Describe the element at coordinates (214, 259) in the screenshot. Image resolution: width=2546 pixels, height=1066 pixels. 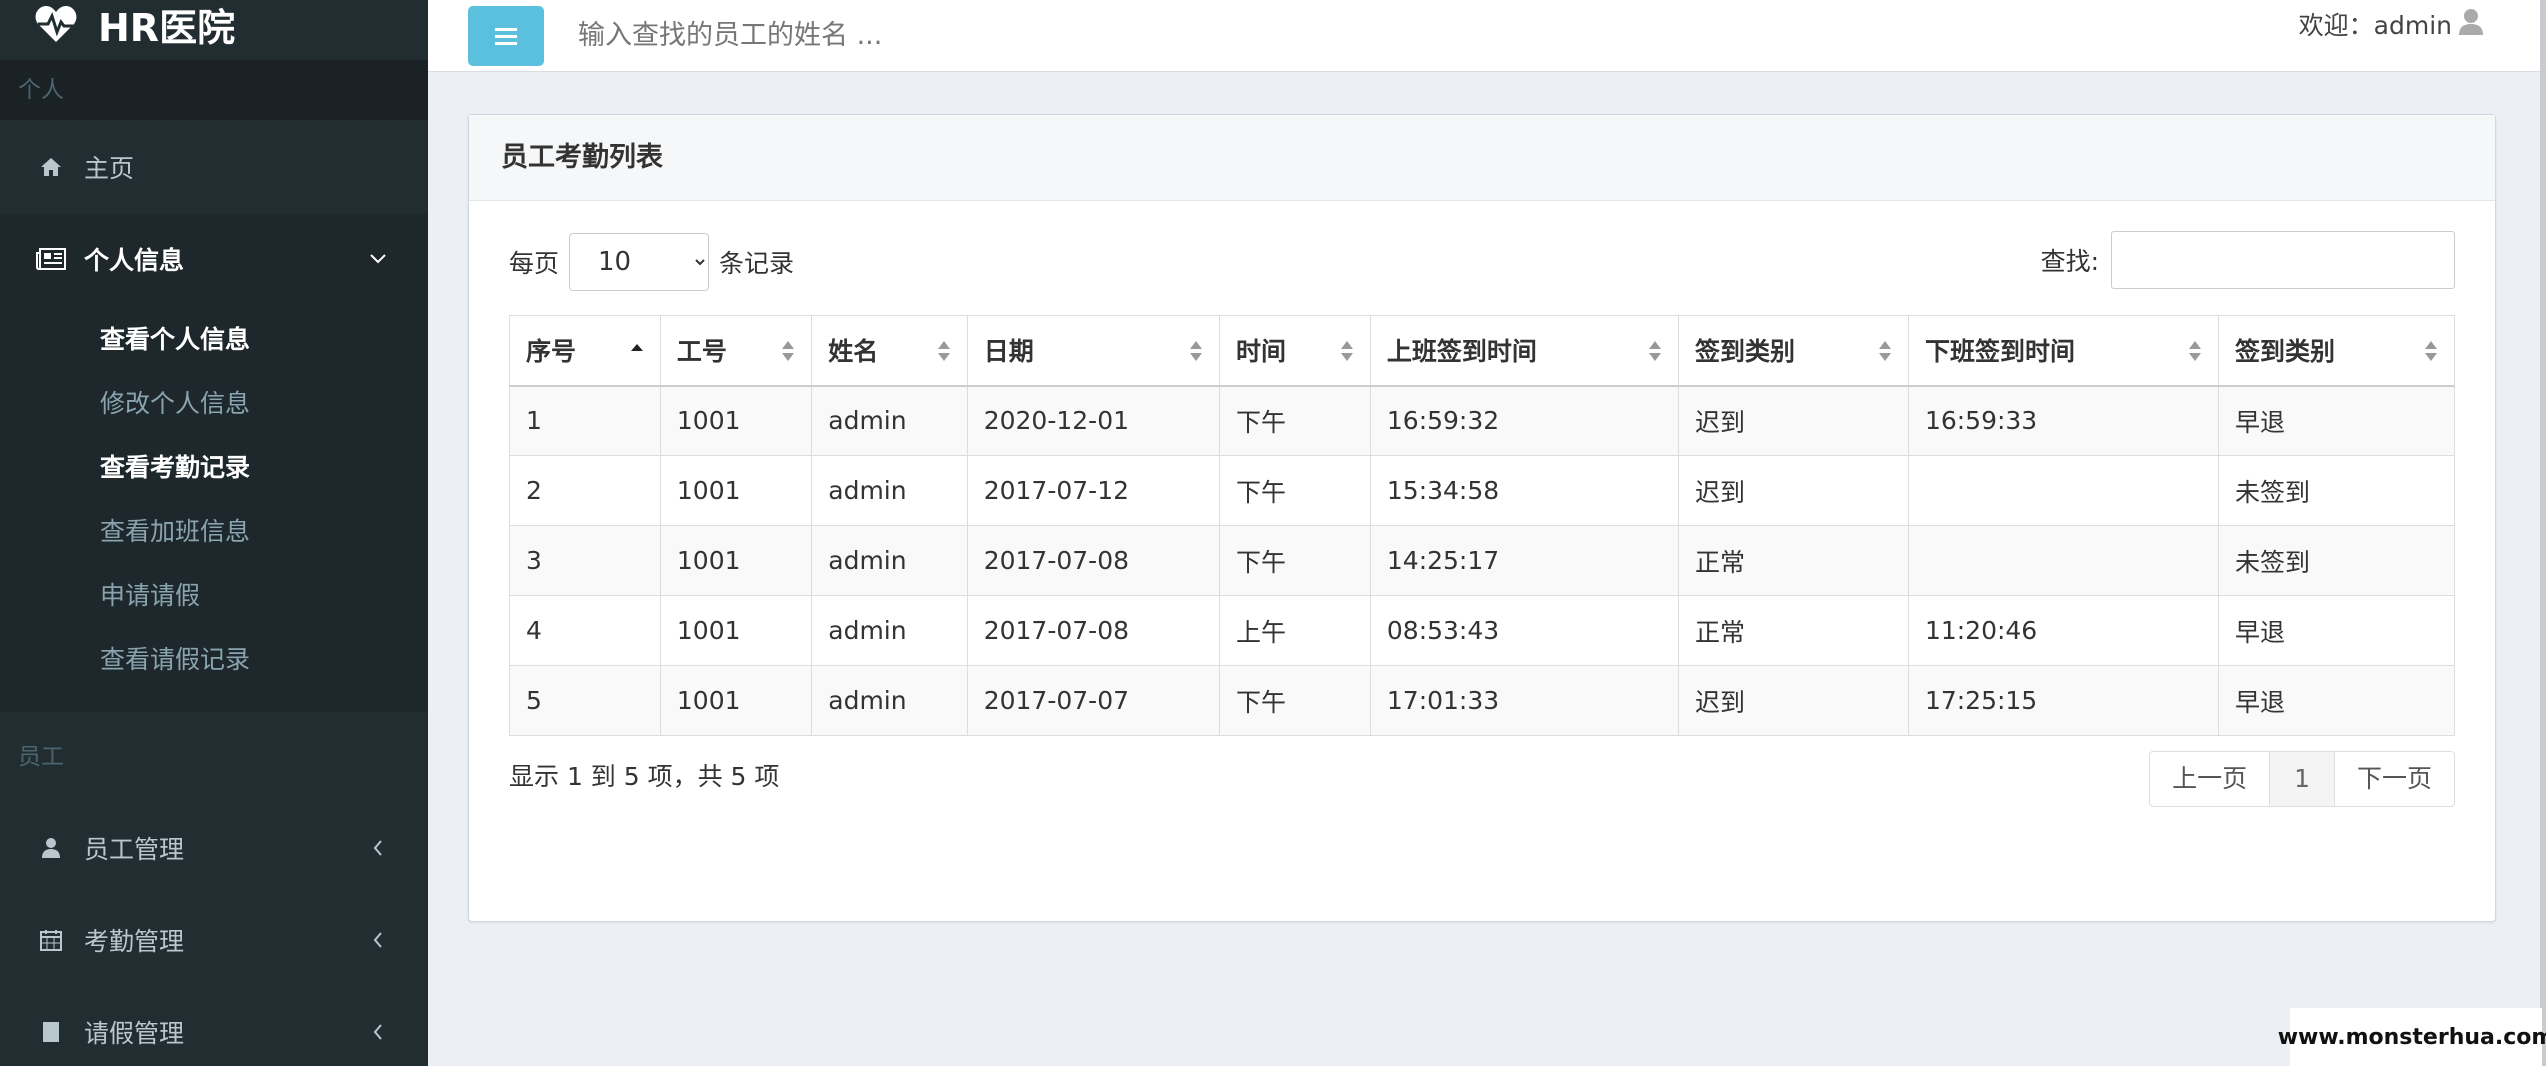
I see `sidebar-item-personal-info: 个人信息` at that location.